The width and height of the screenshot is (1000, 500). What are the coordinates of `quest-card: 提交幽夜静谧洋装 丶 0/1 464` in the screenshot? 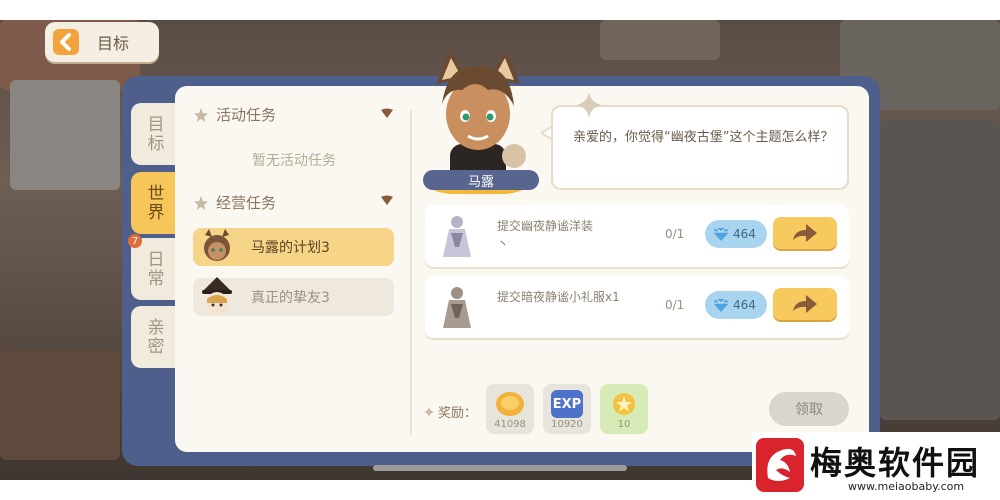 It's located at (637, 236).